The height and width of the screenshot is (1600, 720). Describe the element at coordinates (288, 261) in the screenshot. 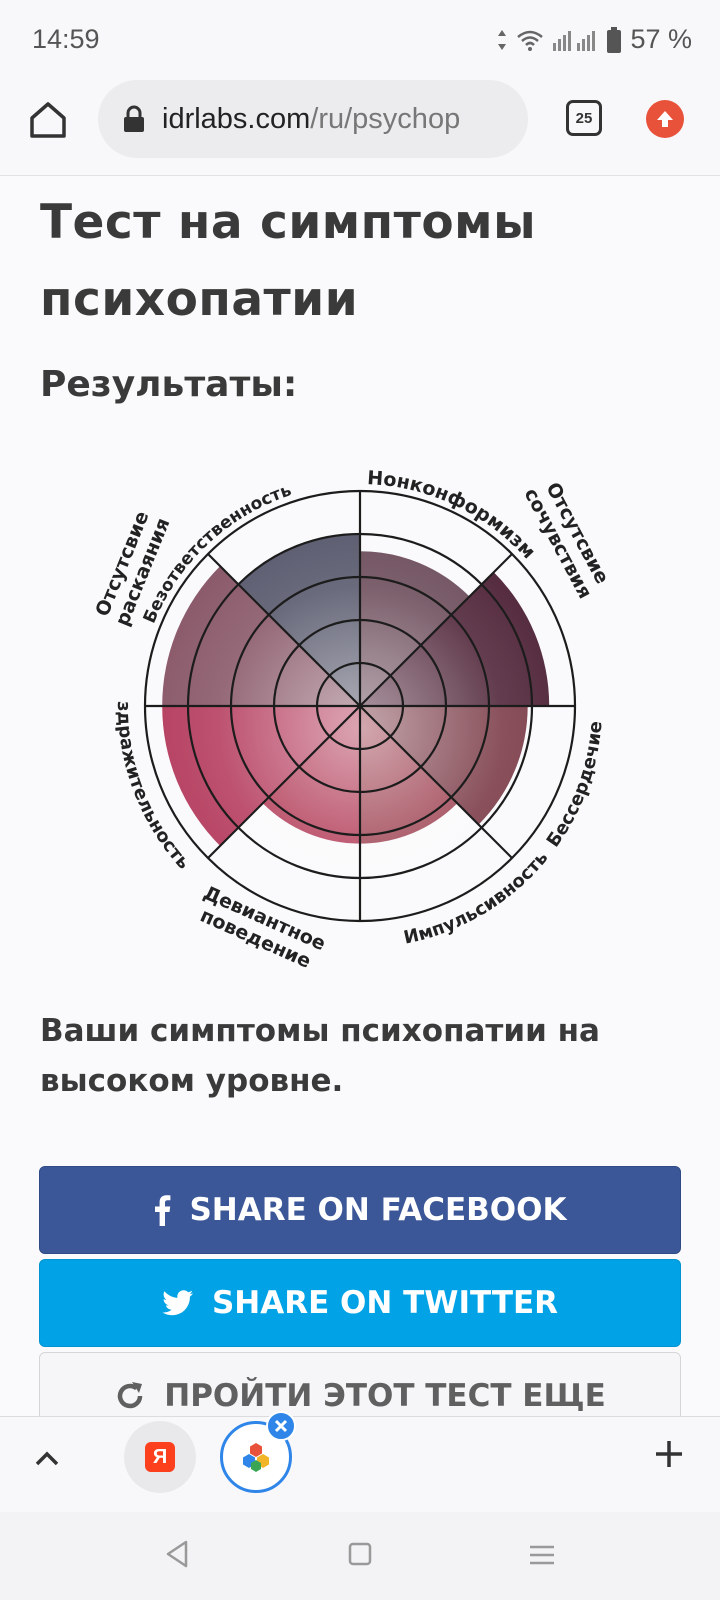

I see `page-title: Тест на симптомы психопатии` at that location.